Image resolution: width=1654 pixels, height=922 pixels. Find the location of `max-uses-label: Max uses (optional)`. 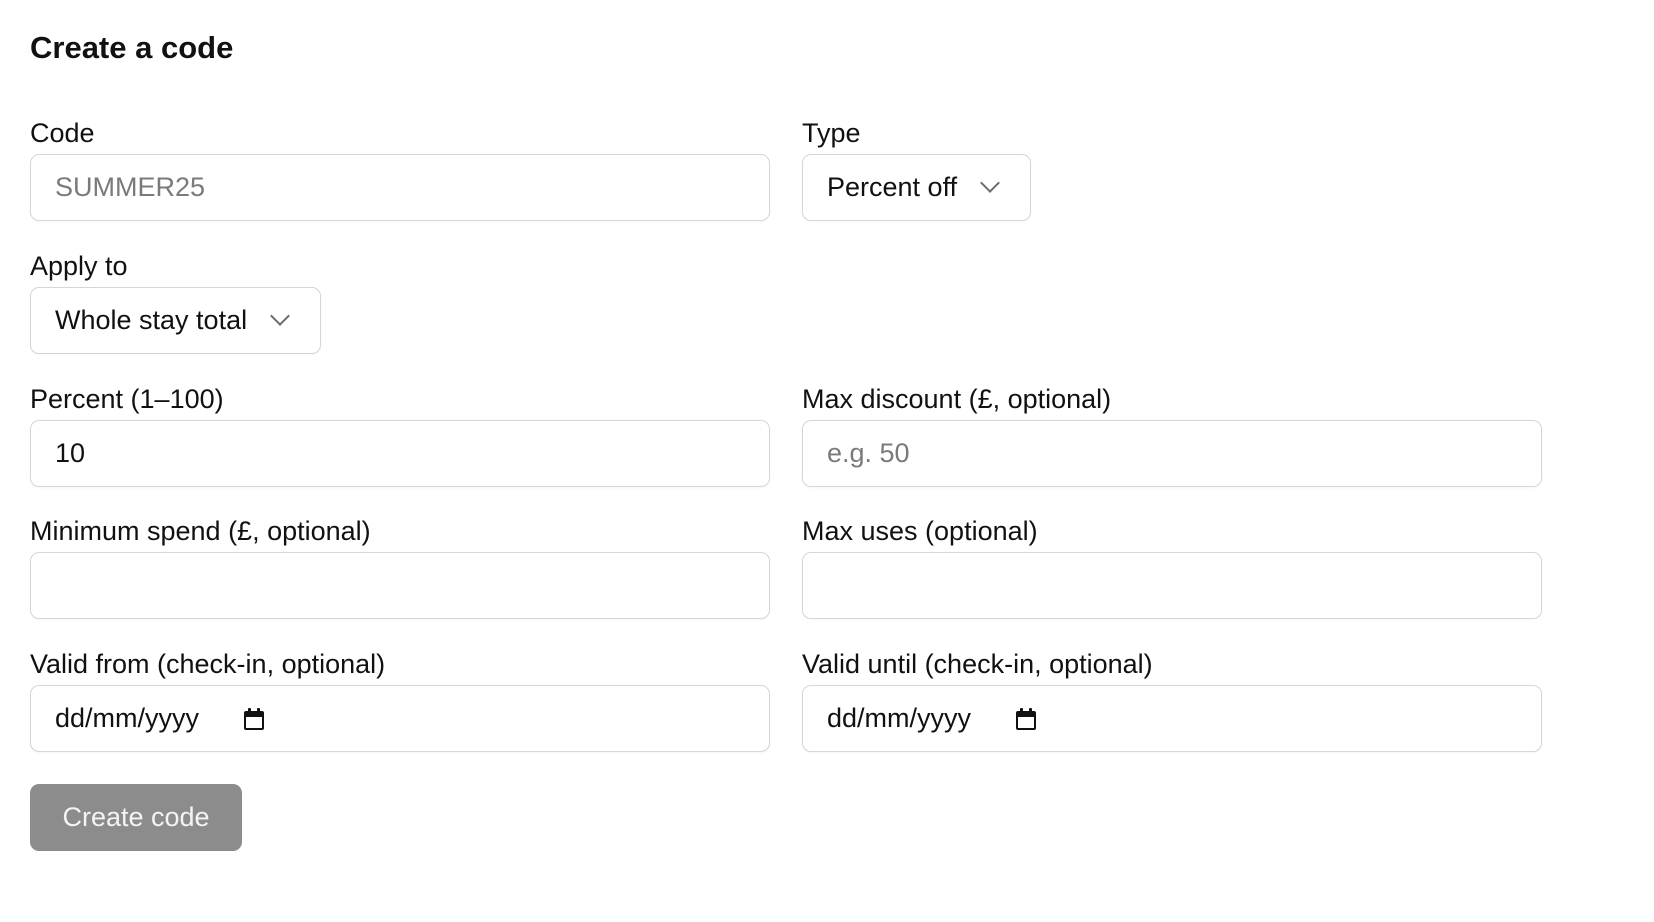

max-uses-label: Max uses (optional) is located at coordinates (920, 531).